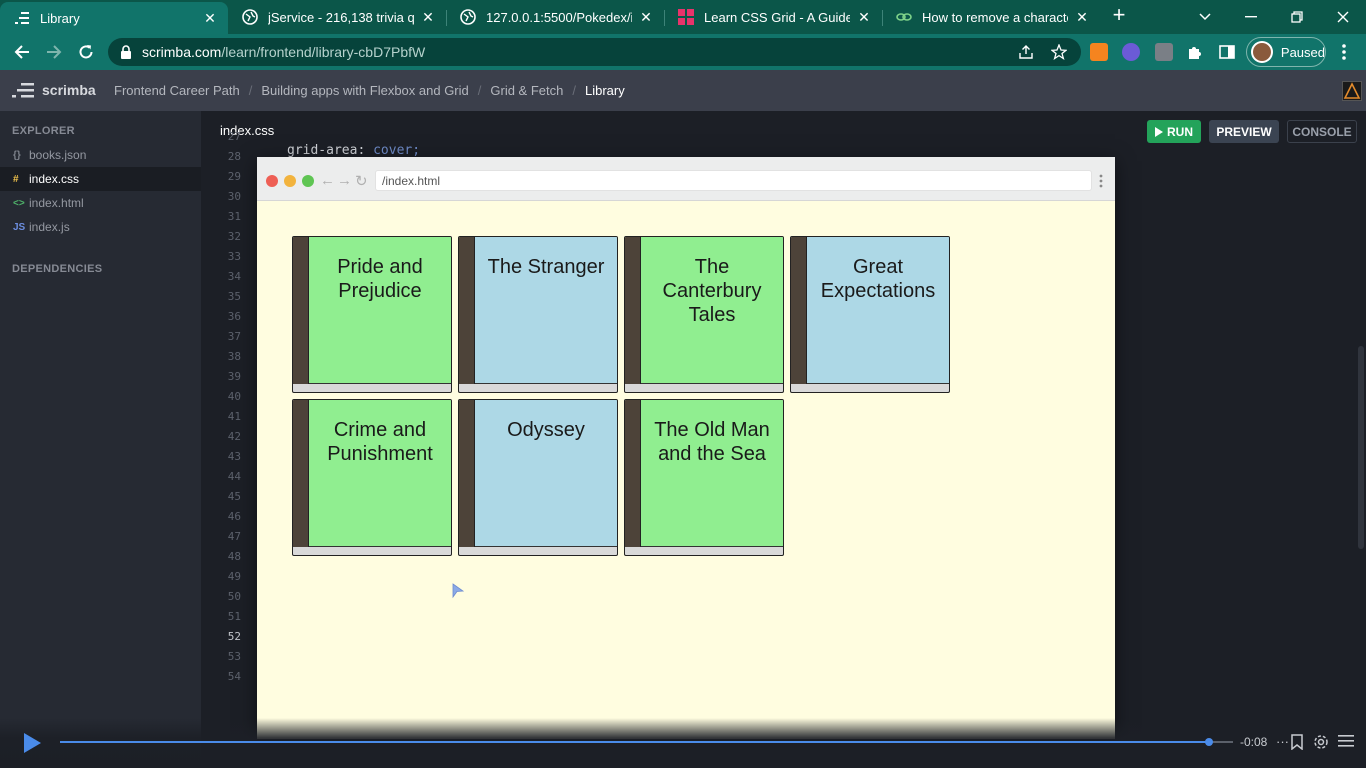  I want to click on book-card: Odyssey, so click(538, 477).